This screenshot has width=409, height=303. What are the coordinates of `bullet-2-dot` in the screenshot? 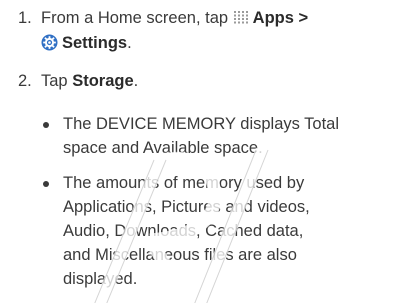 It's located at (46, 184).